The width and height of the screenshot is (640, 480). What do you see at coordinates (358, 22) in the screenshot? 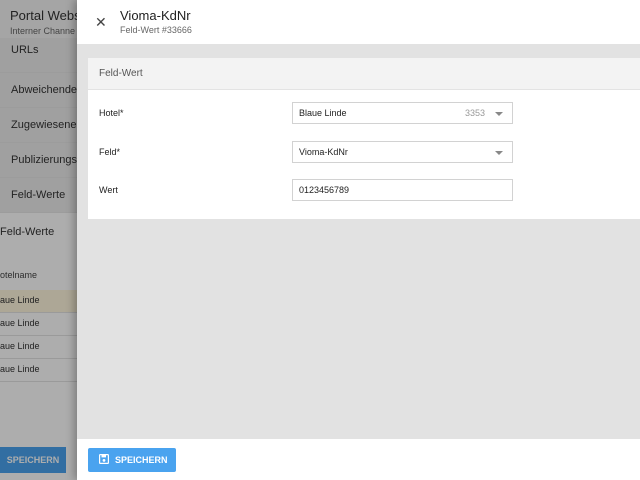
I see `drawer-header: ✕ Vioma-KdNr Feld-Wert #33666` at bounding box center [358, 22].